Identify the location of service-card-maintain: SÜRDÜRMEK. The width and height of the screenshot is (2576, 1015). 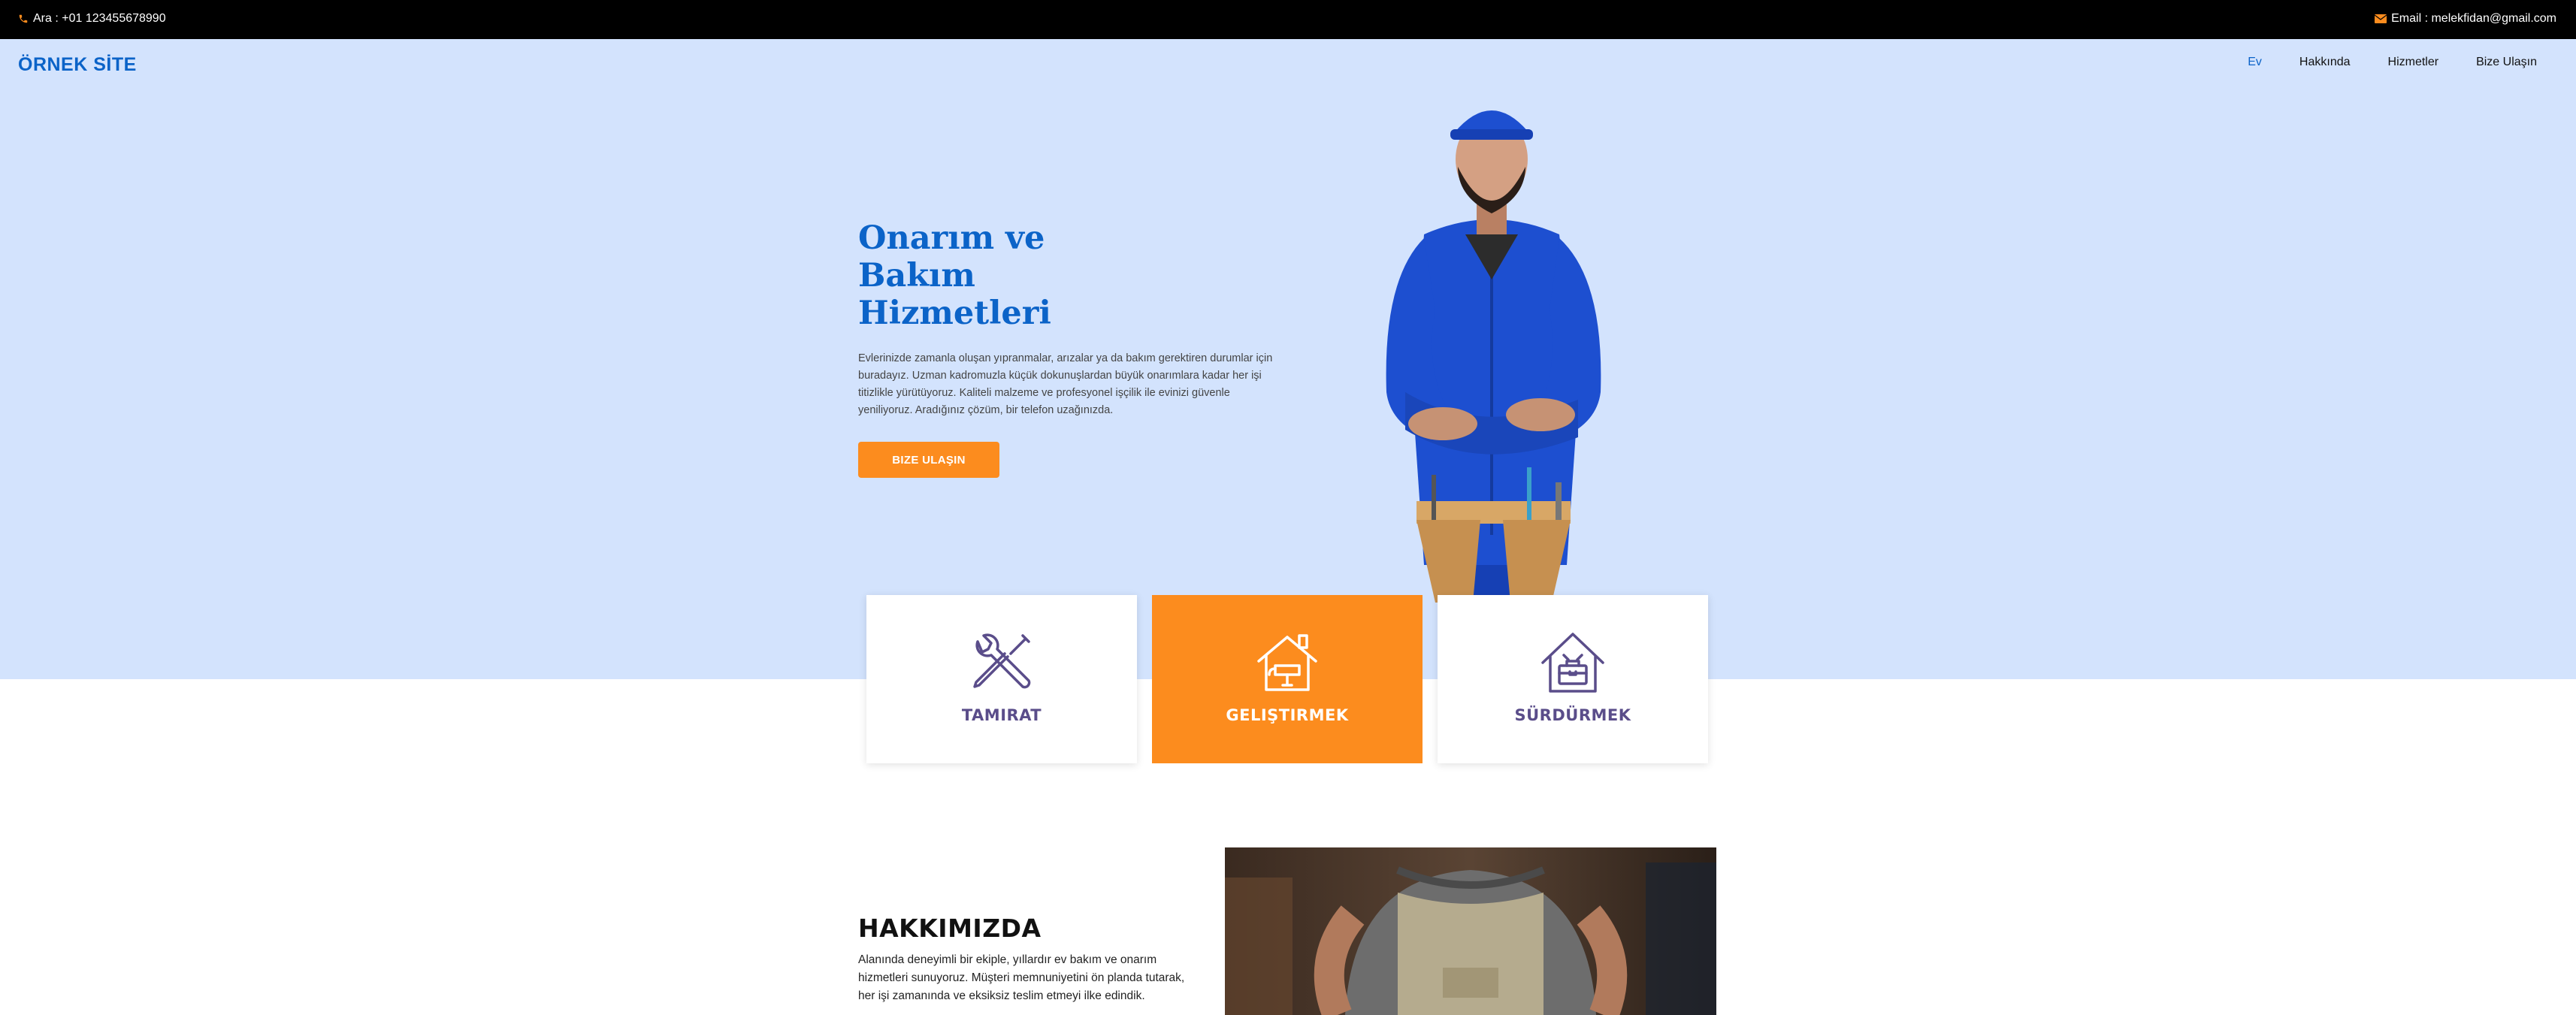
(1573, 679).